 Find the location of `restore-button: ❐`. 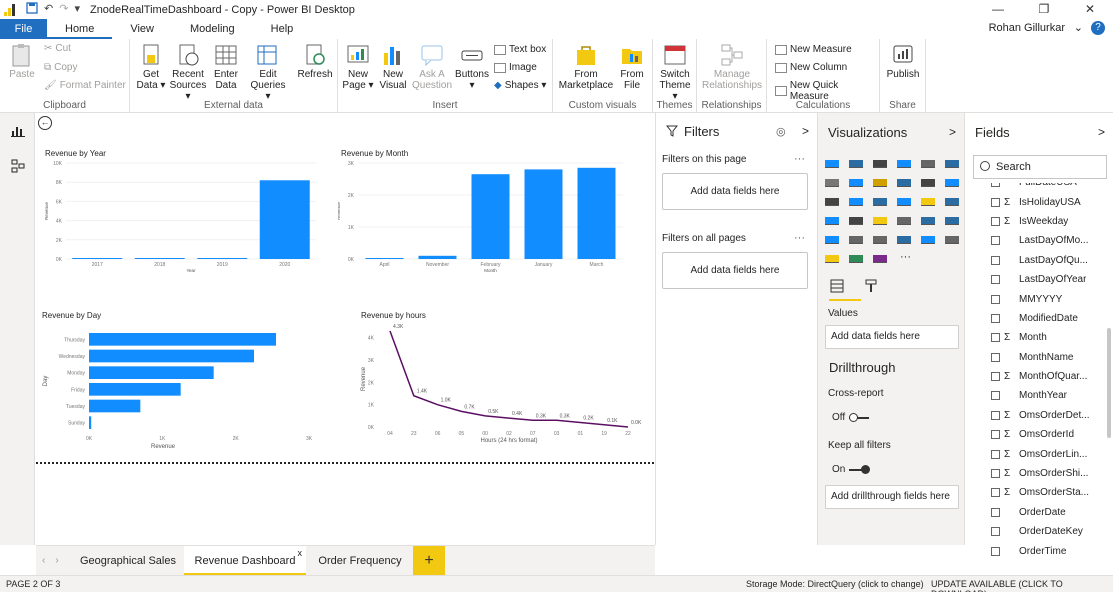

restore-button: ❐ is located at coordinates (1044, 9).